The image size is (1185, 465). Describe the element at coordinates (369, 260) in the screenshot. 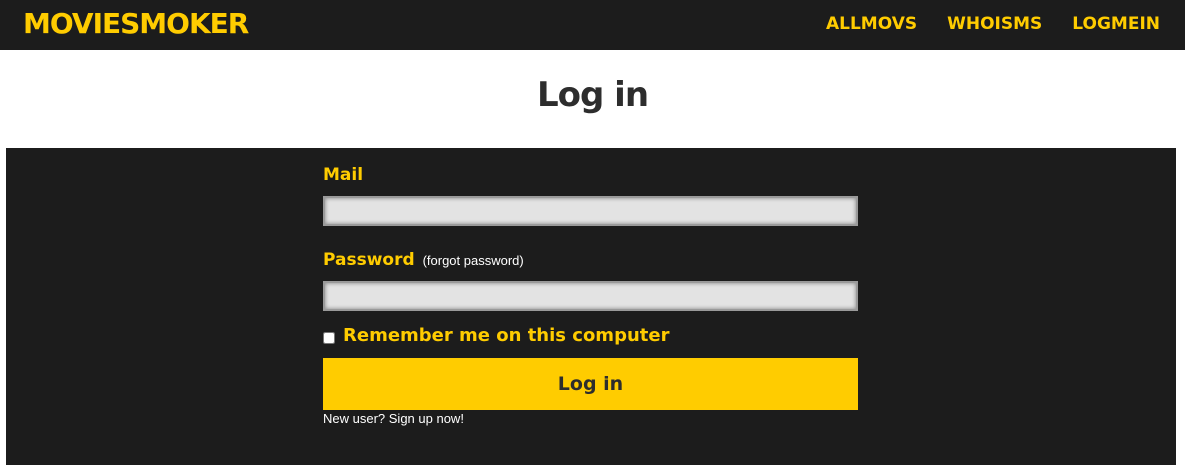

I see `password-label: Password` at that location.